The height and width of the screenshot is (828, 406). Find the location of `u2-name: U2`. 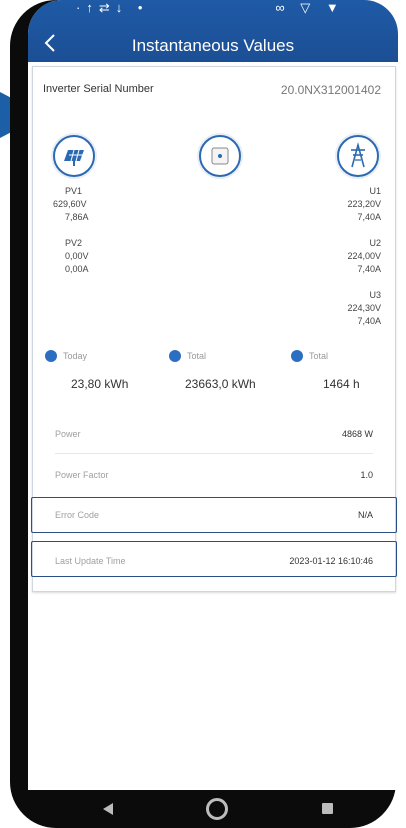

u2-name: U2 is located at coordinates (375, 243).